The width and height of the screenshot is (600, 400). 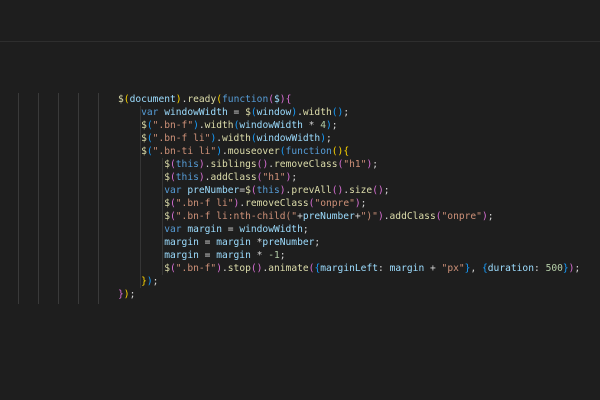 I want to click on code-token: ".bn-ti li", so click(x=184, y=151).